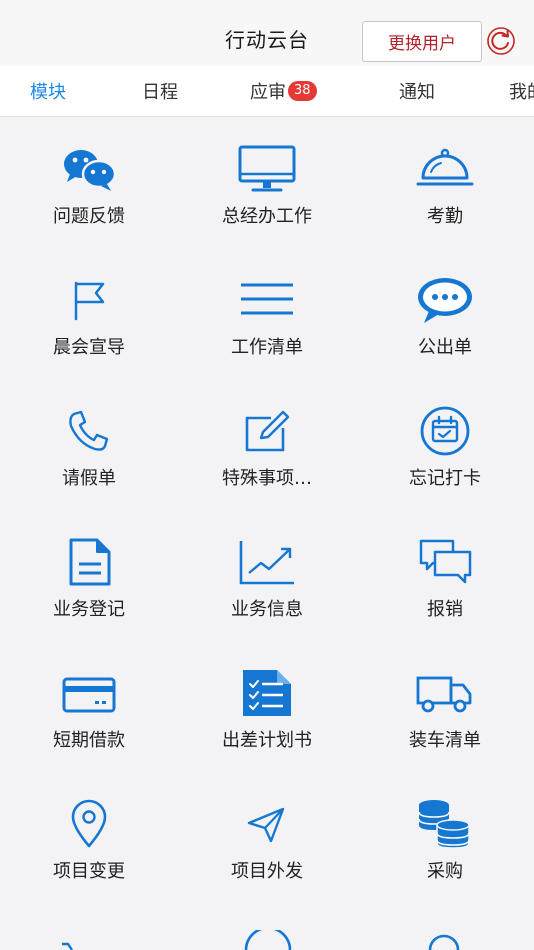 This screenshot has height=950, width=534. Describe the element at coordinates (89, 347) in the screenshot. I see `module-label: 晨会宣导` at that location.